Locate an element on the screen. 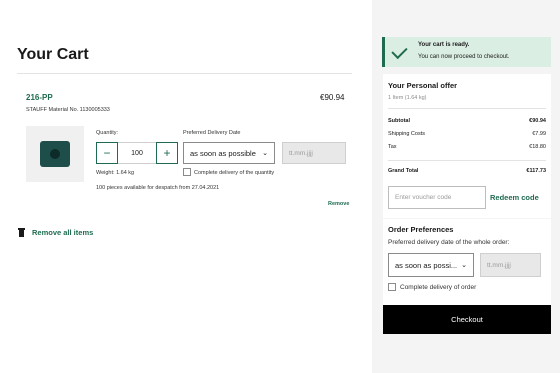  tax-row: Tax €18.80 is located at coordinates (467, 147).